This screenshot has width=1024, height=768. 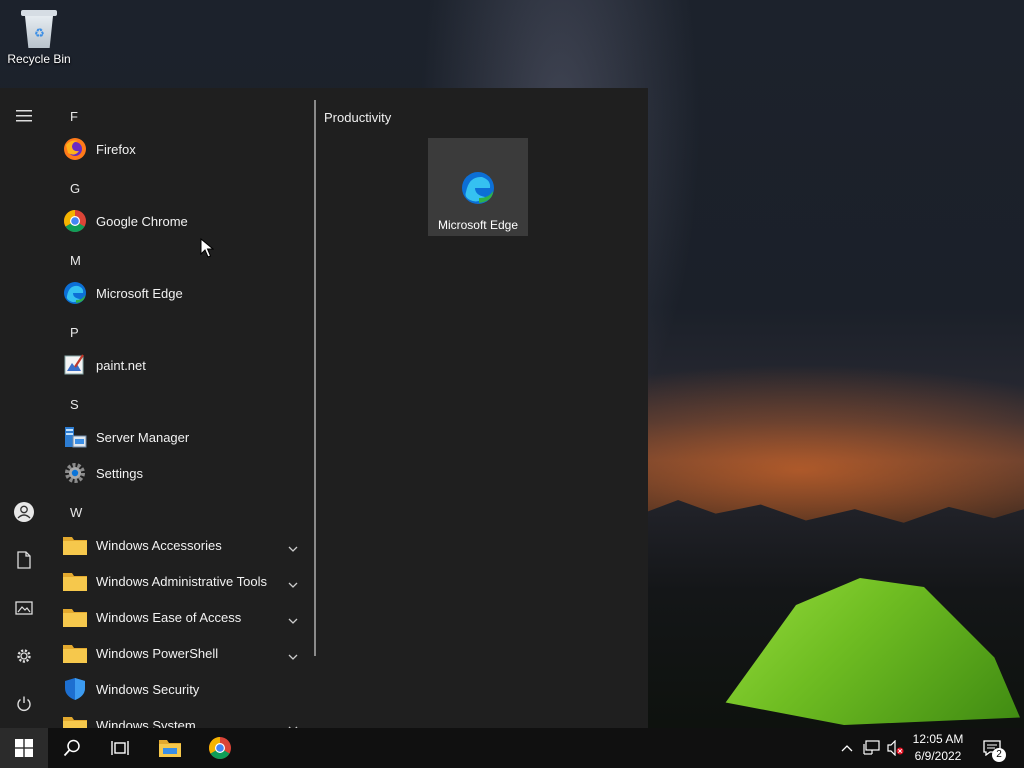 I want to click on app-windows-powershell: Windows PowerShell, so click(x=183, y=653).